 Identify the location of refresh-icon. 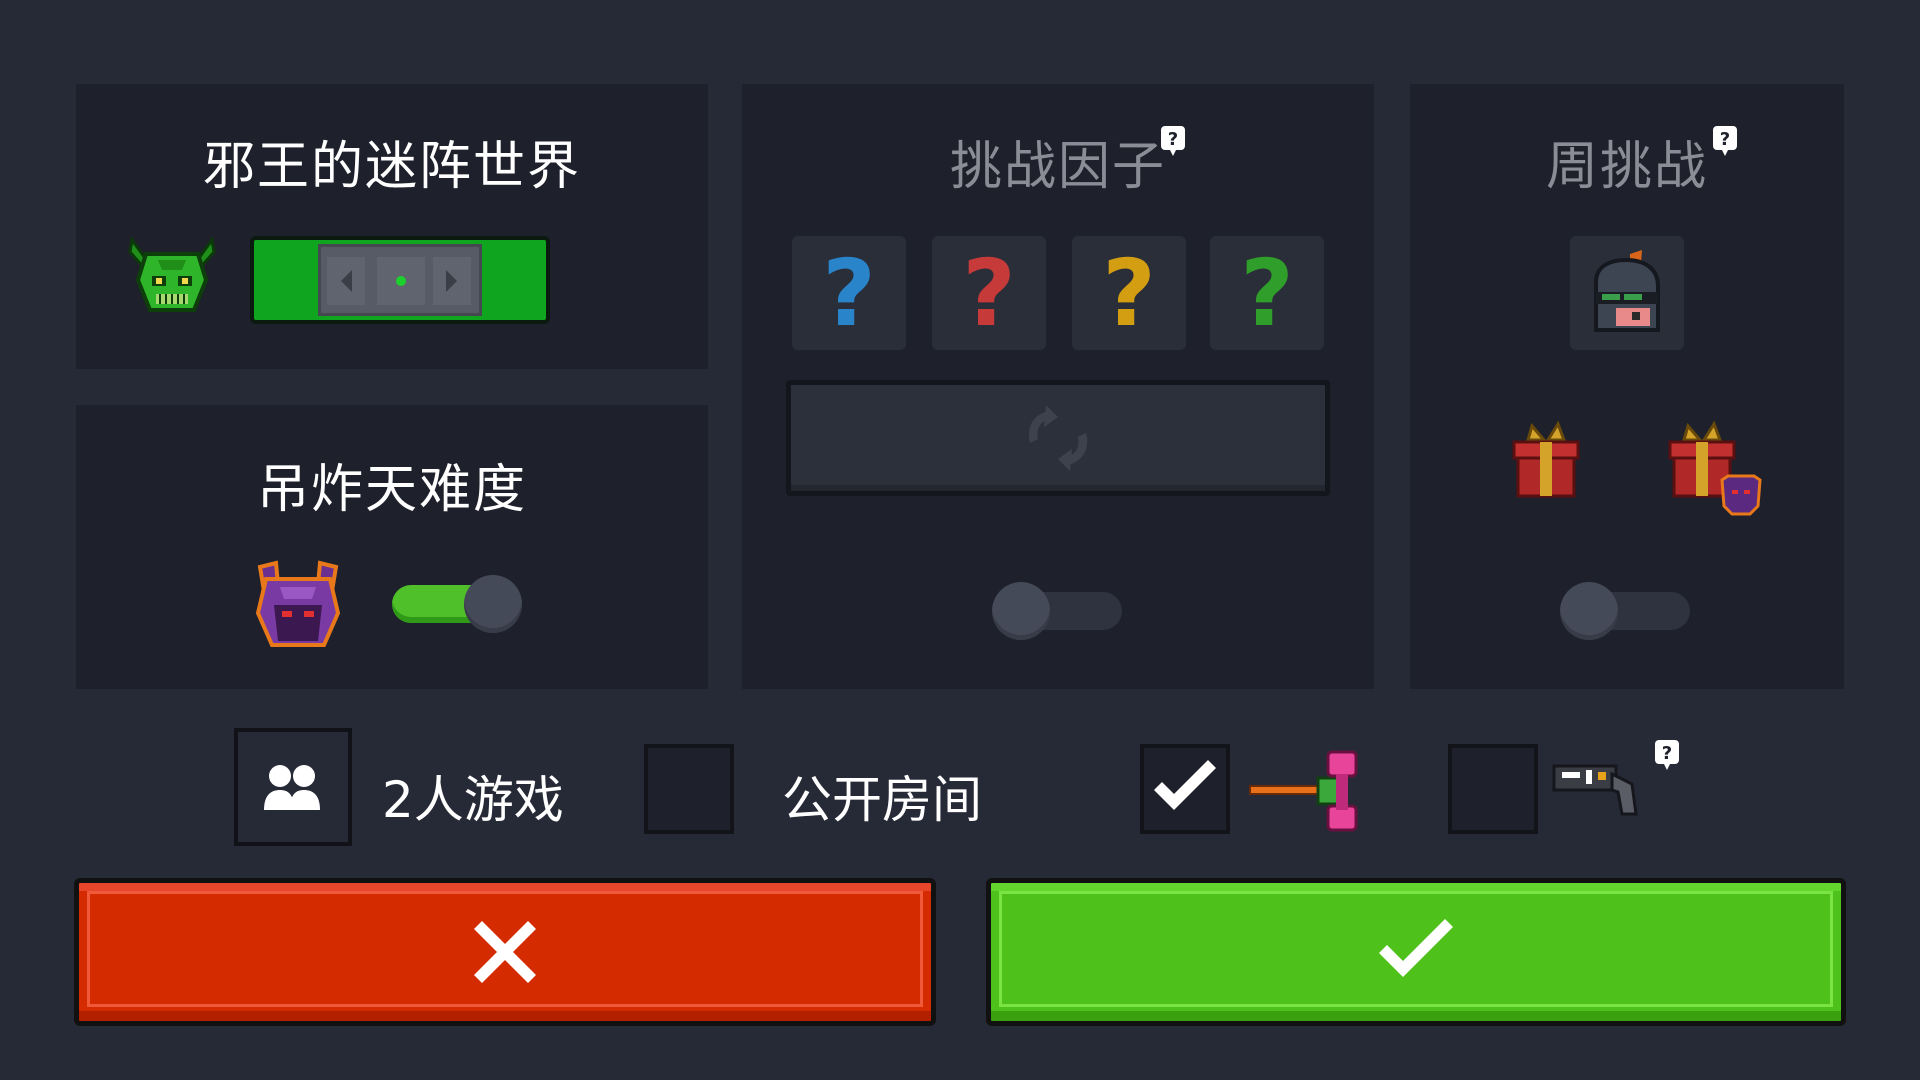
(1058, 438).